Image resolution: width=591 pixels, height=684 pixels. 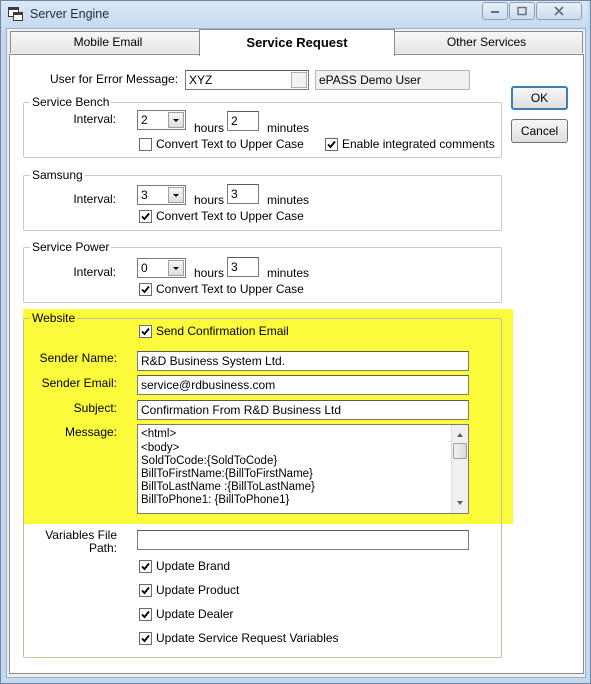 I want to click on maximize-icon, so click(x=522, y=11).